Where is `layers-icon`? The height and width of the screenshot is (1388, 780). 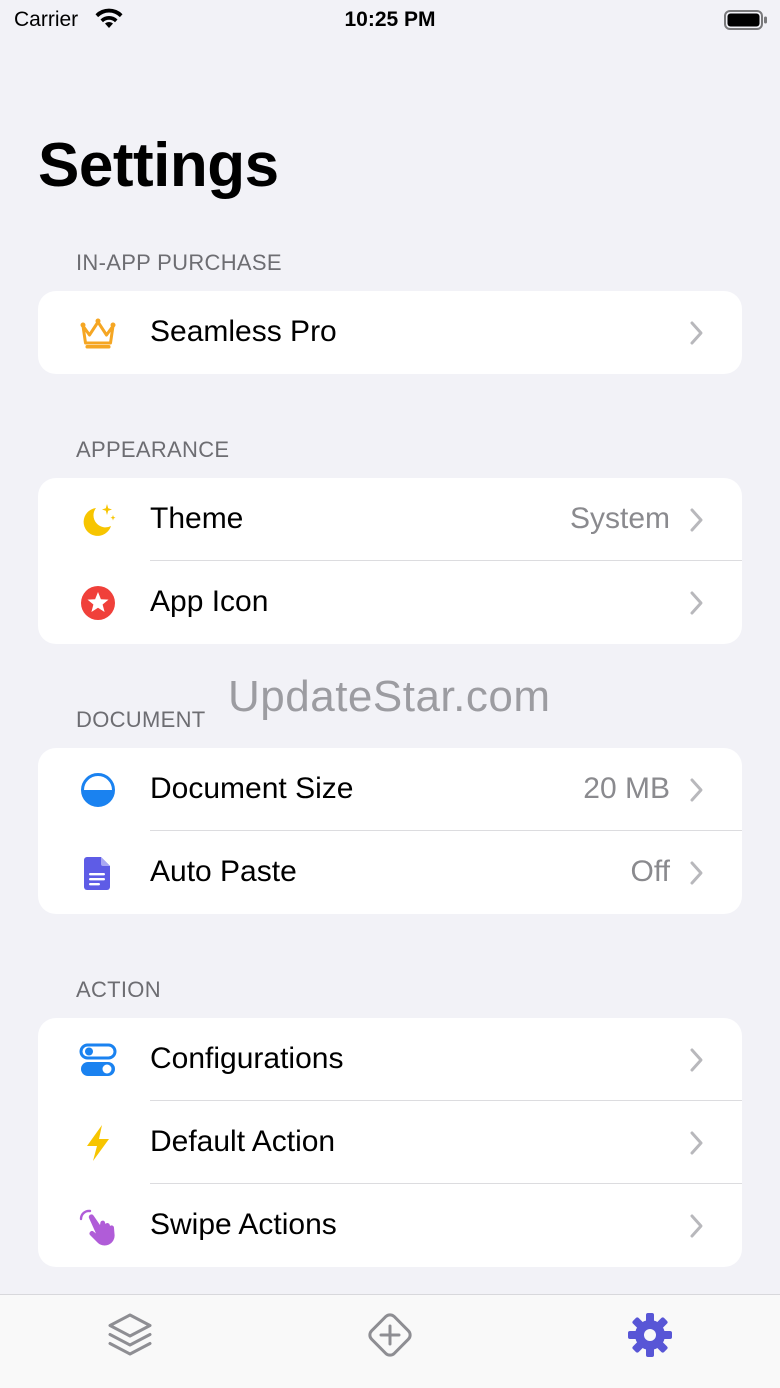 layers-icon is located at coordinates (130, 1334).